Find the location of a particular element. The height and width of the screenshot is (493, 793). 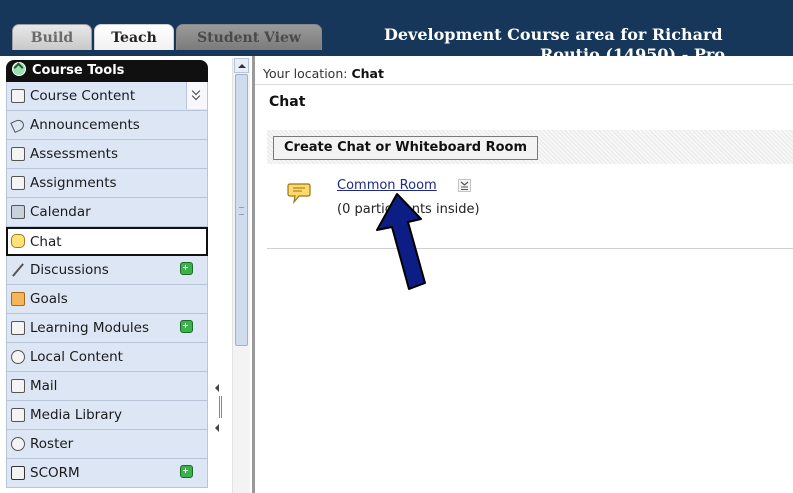

pin-icon is located at coordinates (18, 270).